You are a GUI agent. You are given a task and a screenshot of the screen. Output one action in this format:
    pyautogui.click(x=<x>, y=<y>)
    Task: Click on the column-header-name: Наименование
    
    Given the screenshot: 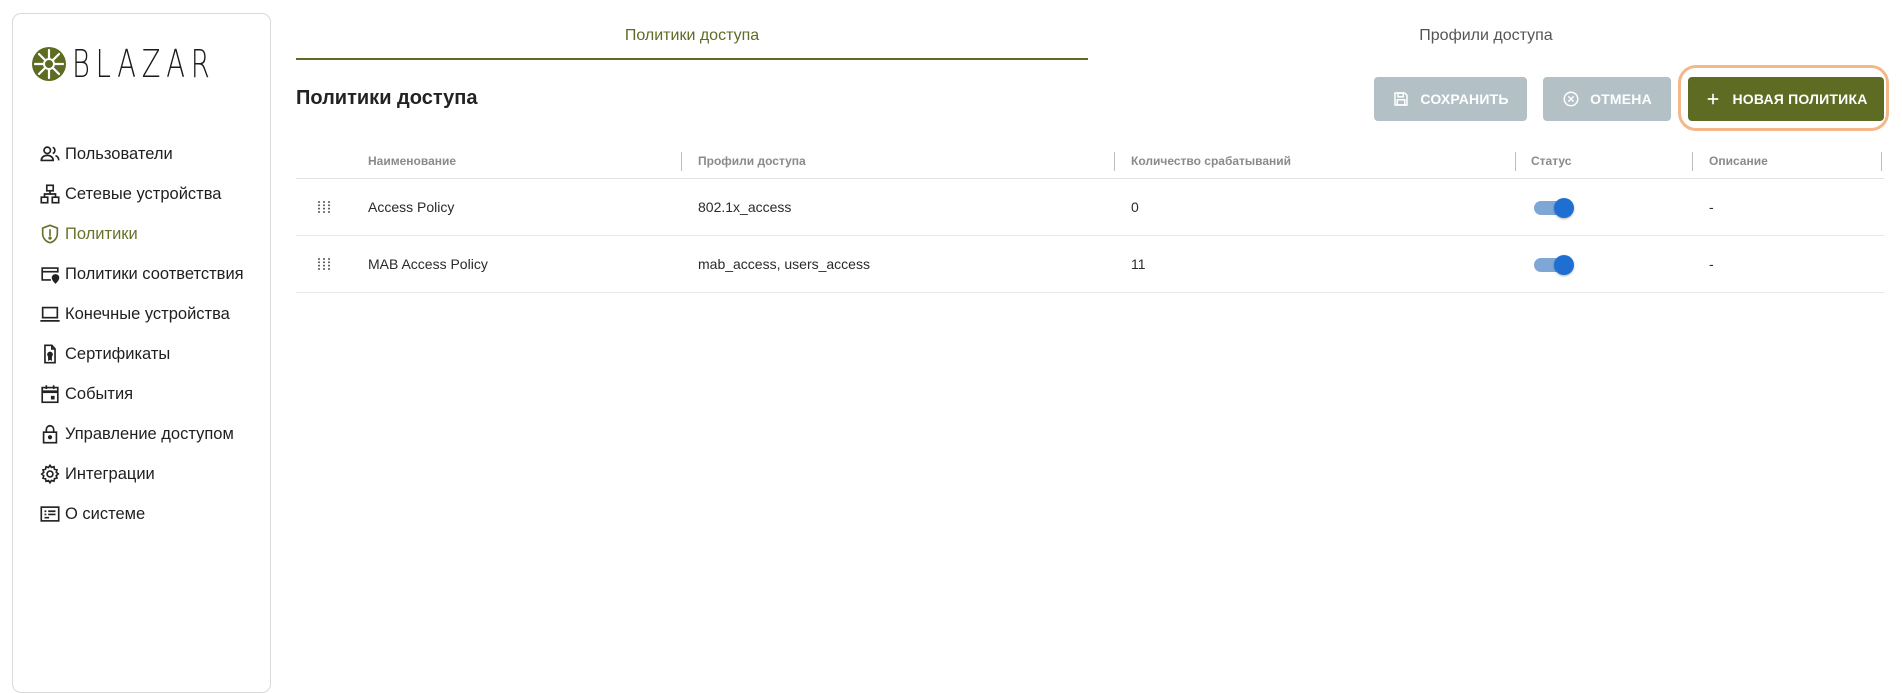 What is the action you would take?
    pyautogui.click(x=412, y=161)
    